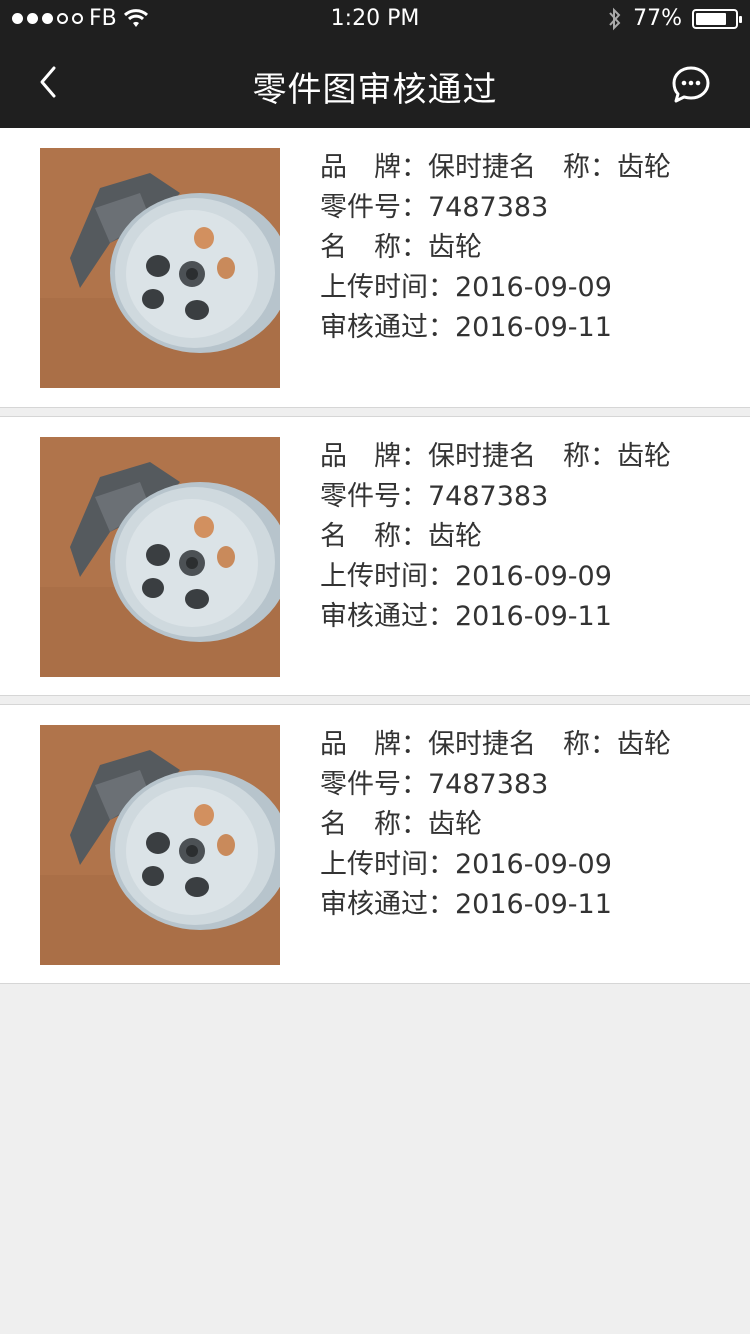 This screenshot has height=1334, width=750. I want to click on status-right: 77%, so click(674, 18).